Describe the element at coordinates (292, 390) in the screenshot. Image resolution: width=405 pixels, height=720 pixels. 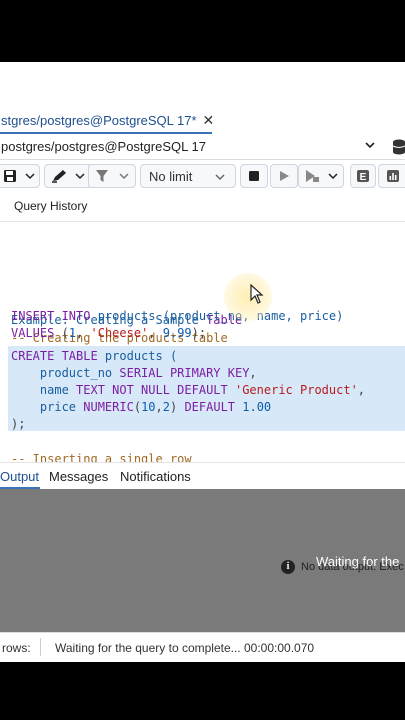
I see `code-string: 'Generic Product'` at that location.